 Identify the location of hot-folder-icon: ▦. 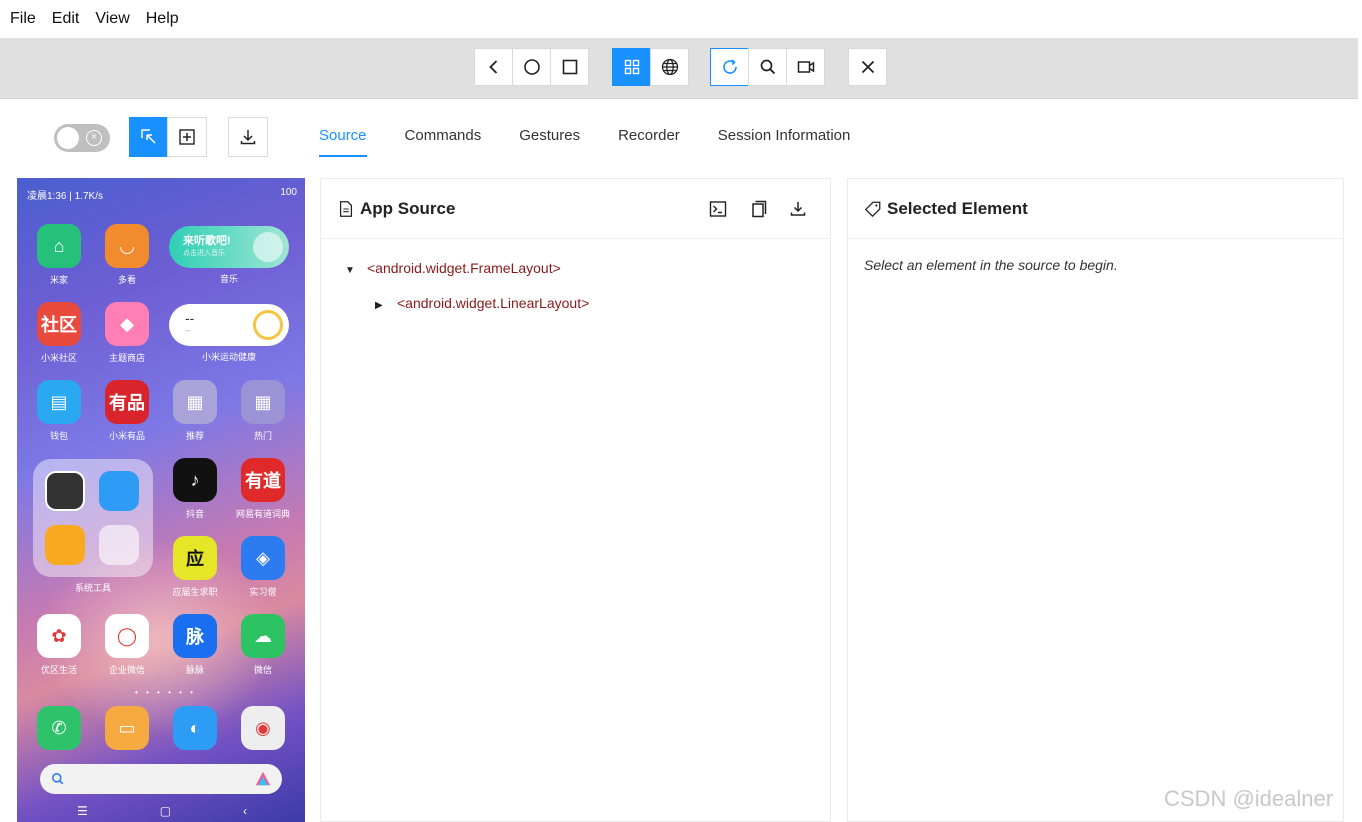
(263, 402).